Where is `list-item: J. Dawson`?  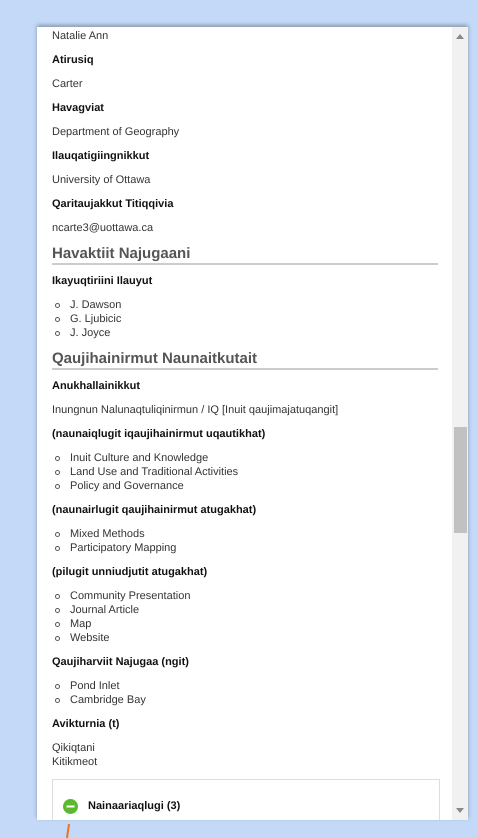 list-item: J. Dawson is located at coordinates (96, 305).